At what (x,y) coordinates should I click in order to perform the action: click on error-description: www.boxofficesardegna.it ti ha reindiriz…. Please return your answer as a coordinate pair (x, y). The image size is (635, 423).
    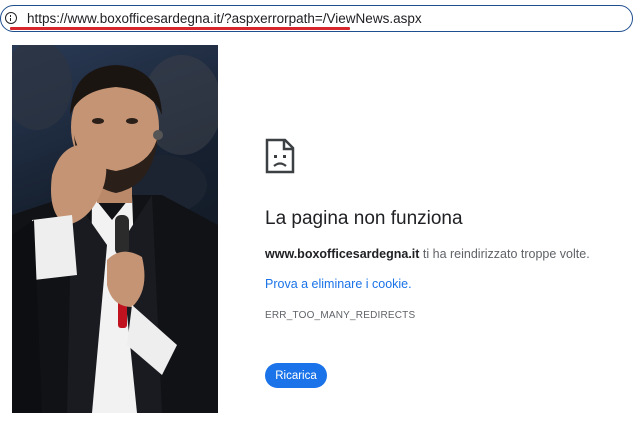
    Looking at the image, I should click on (427, 254).